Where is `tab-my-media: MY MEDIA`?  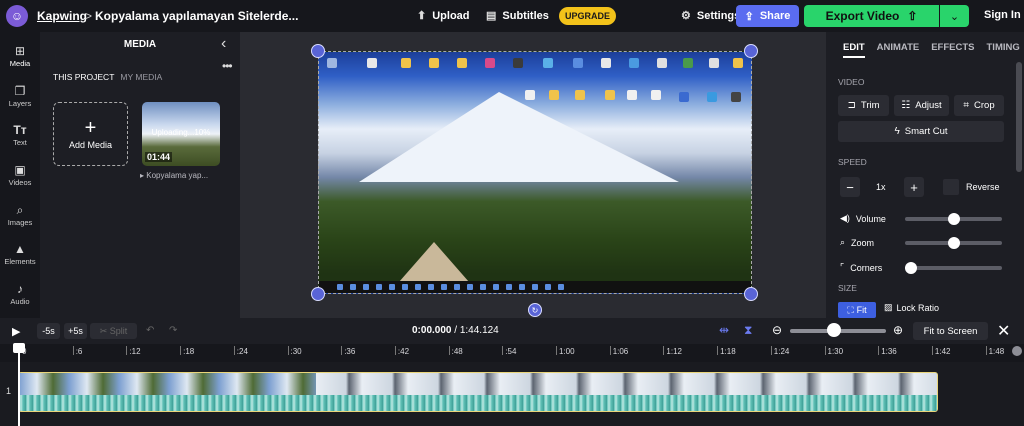 tab-my-media: MY MEDIA is located at coordinates (141, 77).